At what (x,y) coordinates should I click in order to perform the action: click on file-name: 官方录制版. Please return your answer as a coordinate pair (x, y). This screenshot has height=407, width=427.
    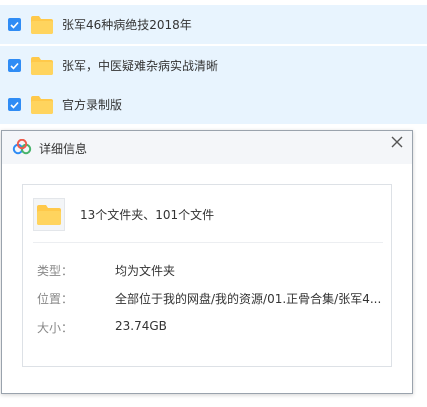
    Looking at the image, I should click on (92, 104).